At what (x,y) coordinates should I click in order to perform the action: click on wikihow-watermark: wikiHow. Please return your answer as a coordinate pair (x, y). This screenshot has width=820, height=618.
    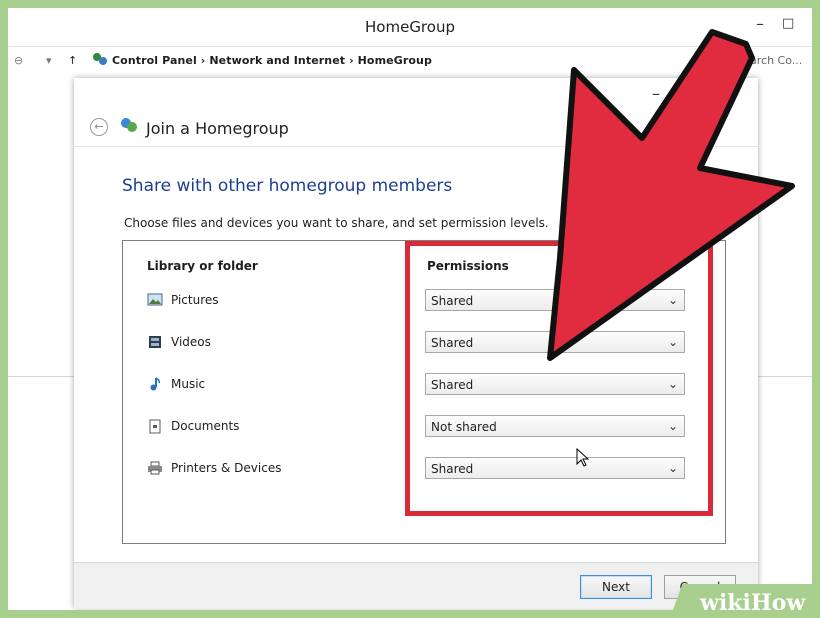
    Looking at the image, I should click on (745, 599).